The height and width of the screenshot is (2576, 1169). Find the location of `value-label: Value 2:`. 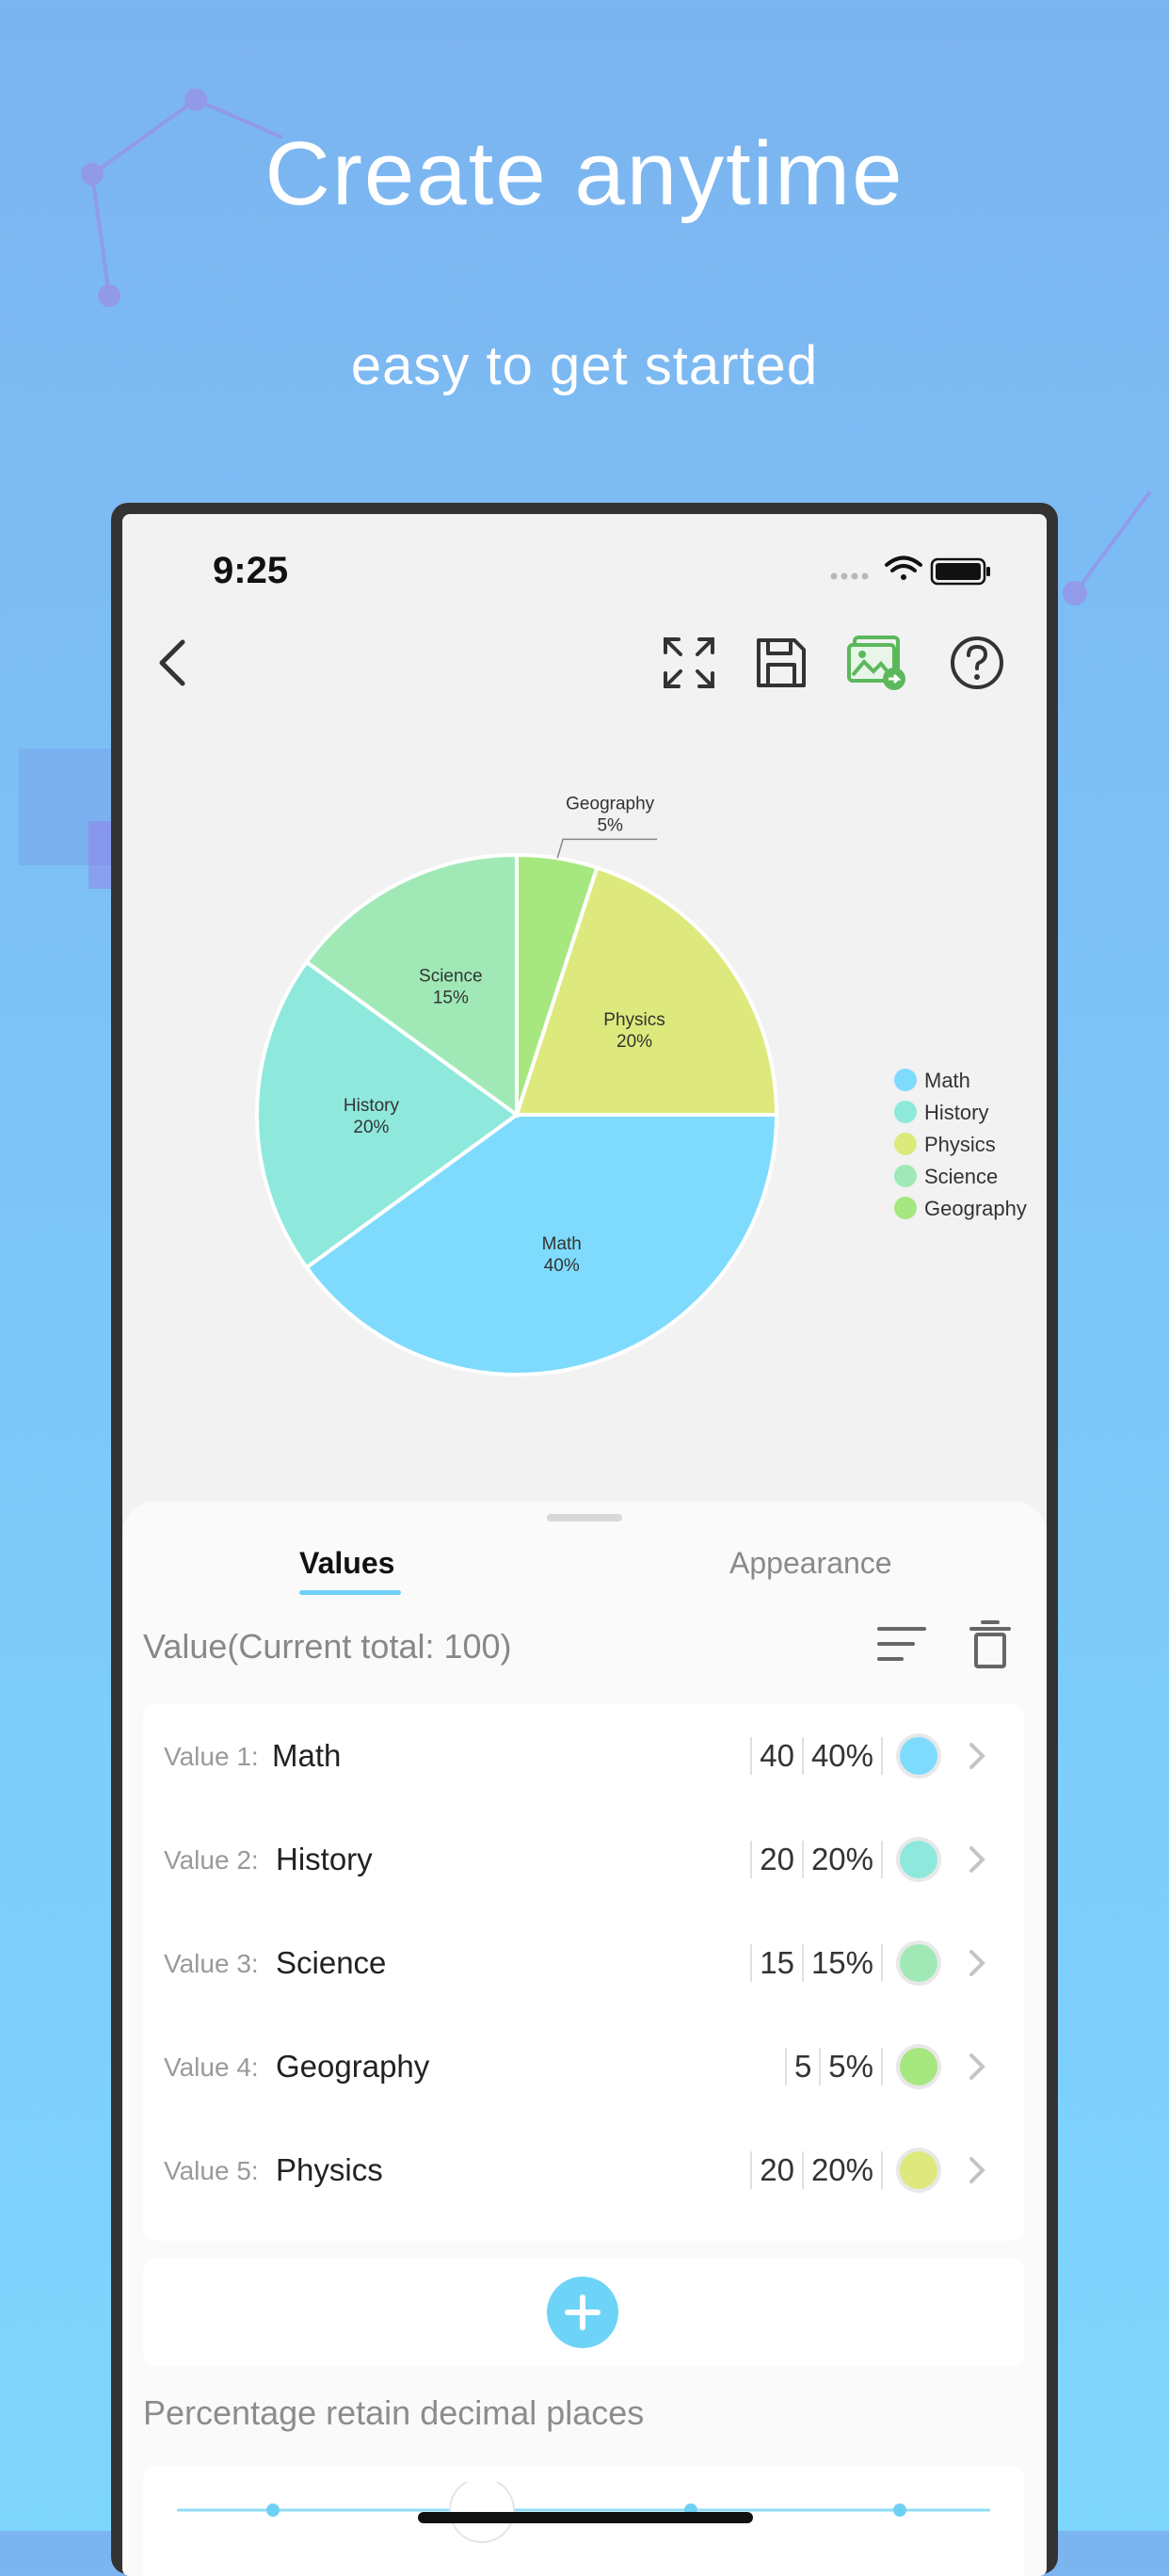

value-label: Value 2: is located at coordinates (211, 1860).